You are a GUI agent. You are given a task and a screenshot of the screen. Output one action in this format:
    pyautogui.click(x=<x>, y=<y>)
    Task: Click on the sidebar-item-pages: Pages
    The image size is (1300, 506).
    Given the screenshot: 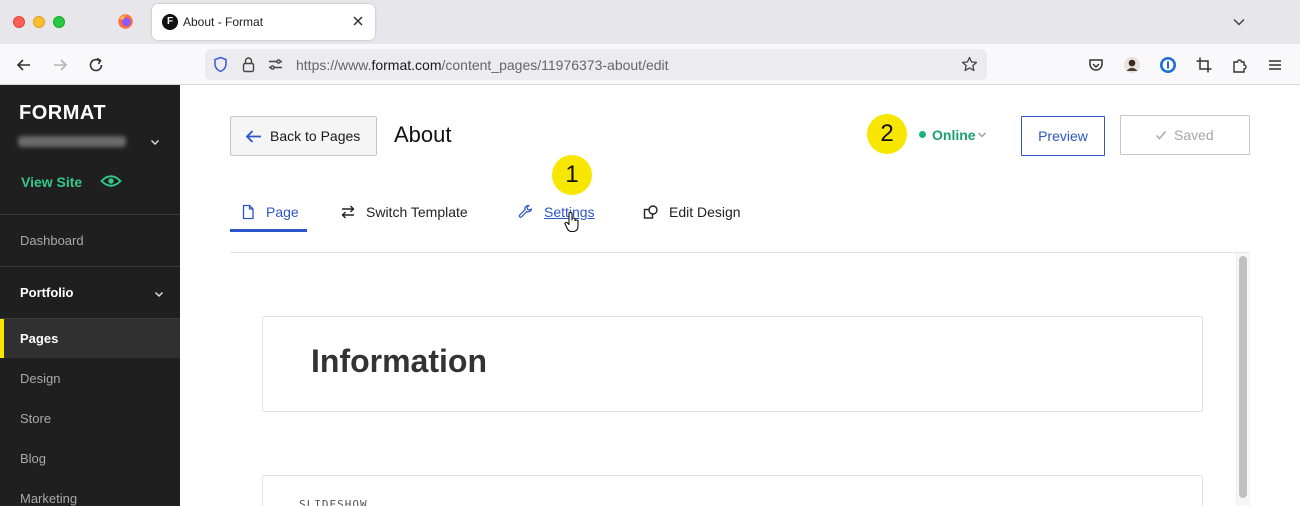 What is the action you would take?
    pyautogui.click(x=39, y=338)
    